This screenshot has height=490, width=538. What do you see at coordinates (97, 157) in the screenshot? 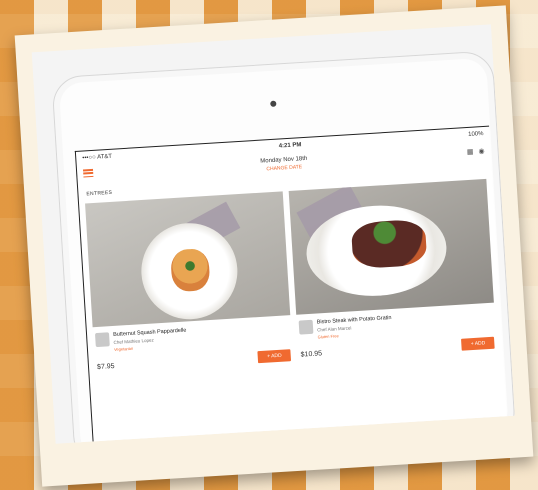
I see `carrier-label: •••○○ AT&T` at bounding box center [97, 157].